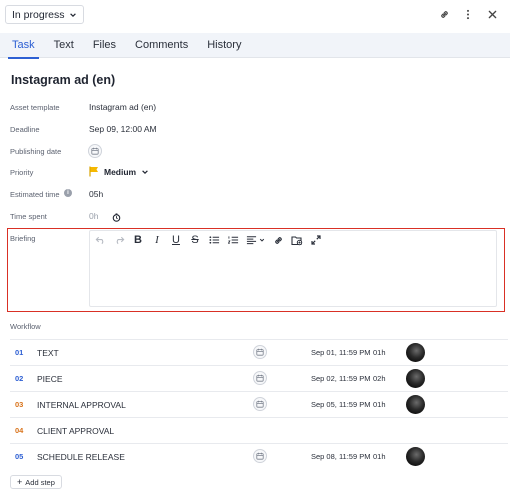  Describe the element at coordinates (19, 456) in the screenshot. I see `workflow-step-number: 05` at that location.